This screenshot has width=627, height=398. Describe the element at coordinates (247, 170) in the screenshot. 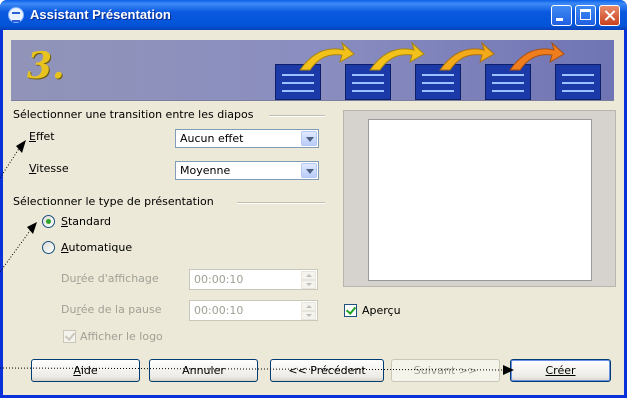

I see `speed-select: Moyenne` at that location.